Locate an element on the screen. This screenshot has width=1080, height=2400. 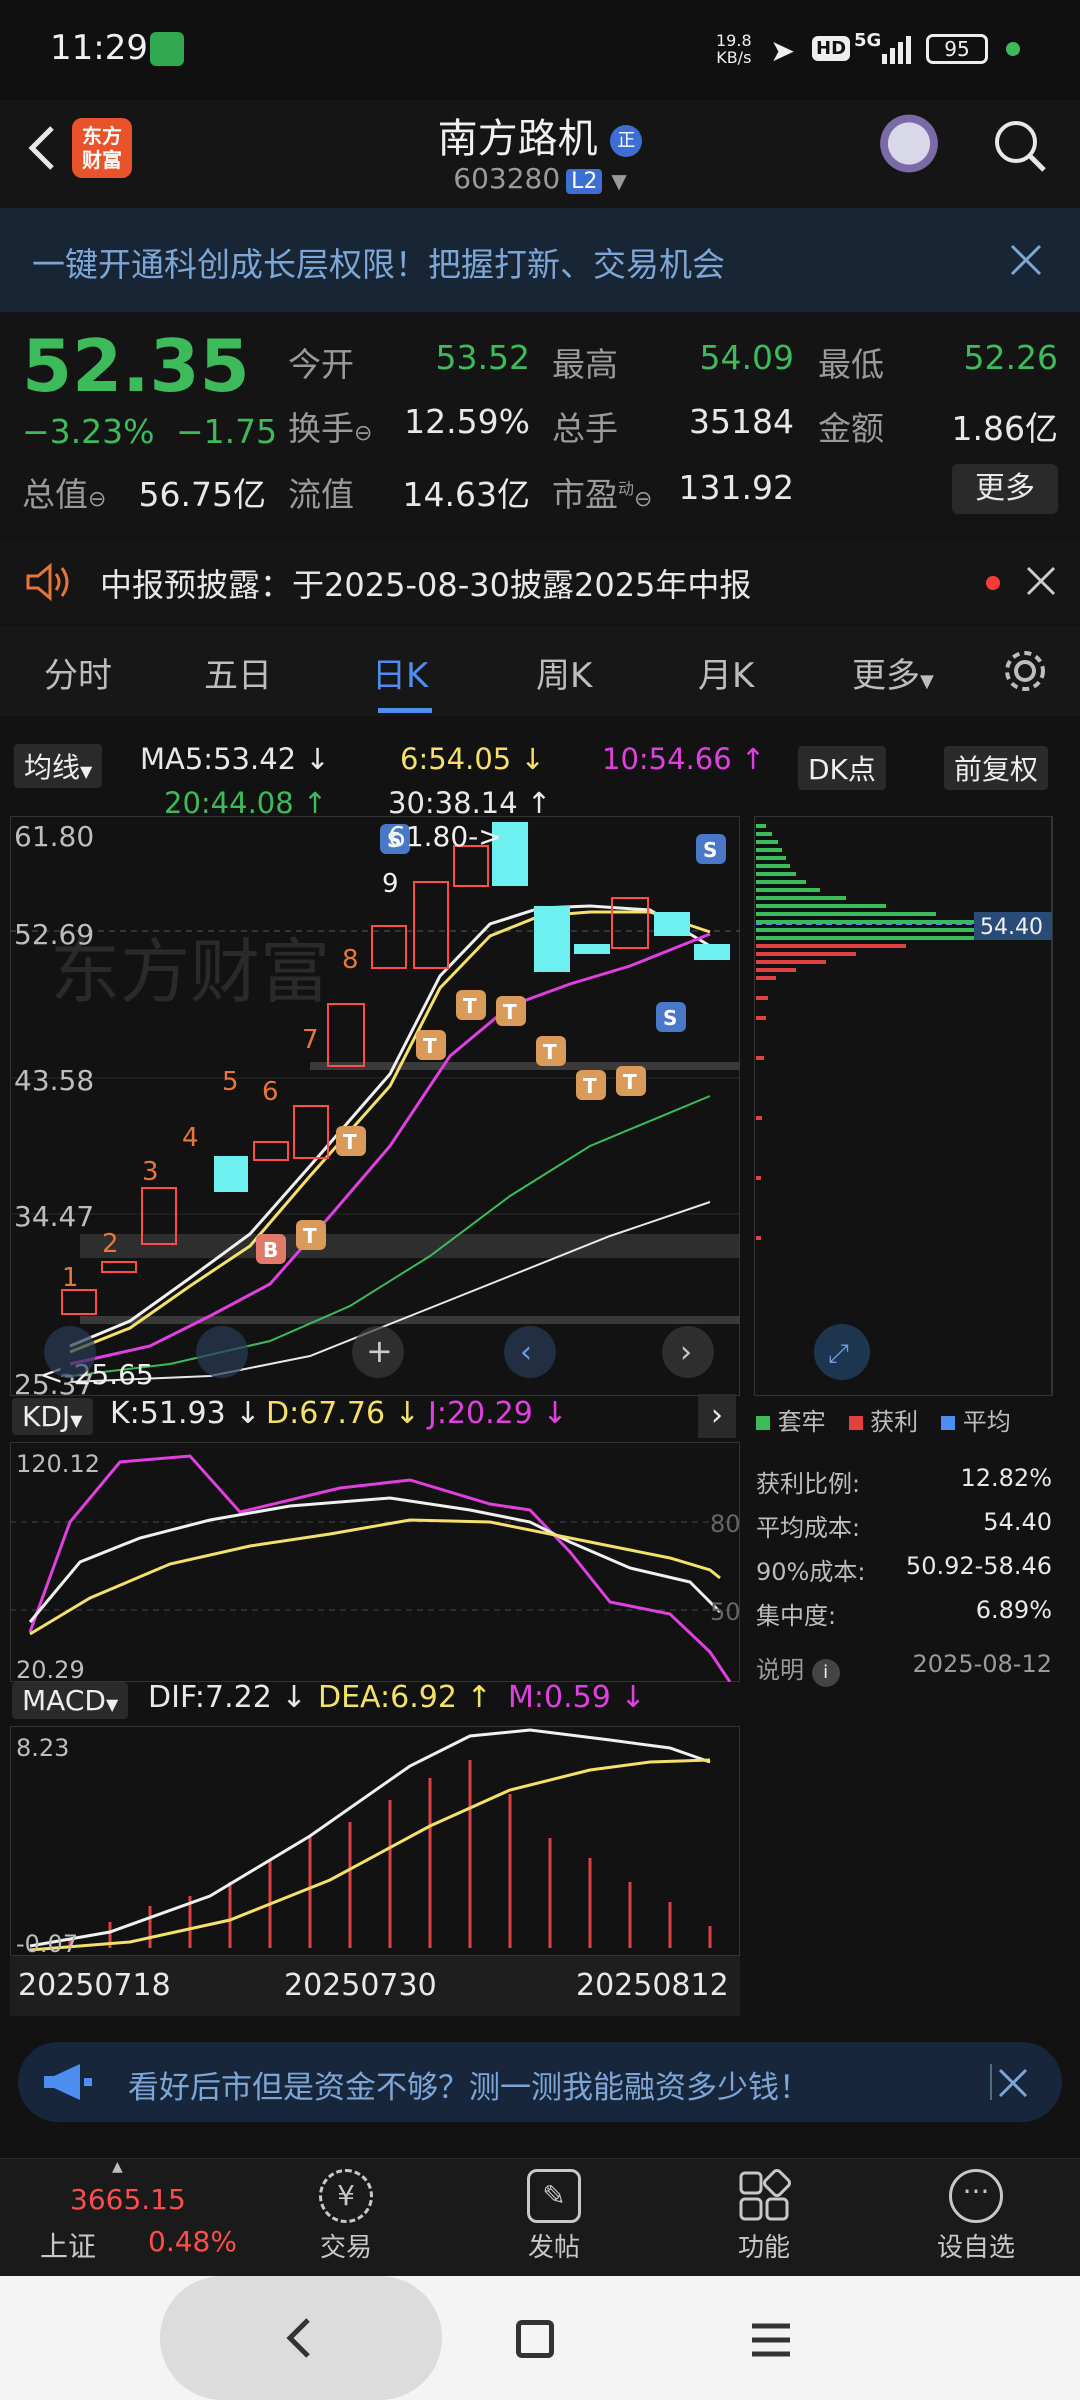
index-ticker: ▲ 3665.15 上证 0.48% is located at coordinates (134, 2218).